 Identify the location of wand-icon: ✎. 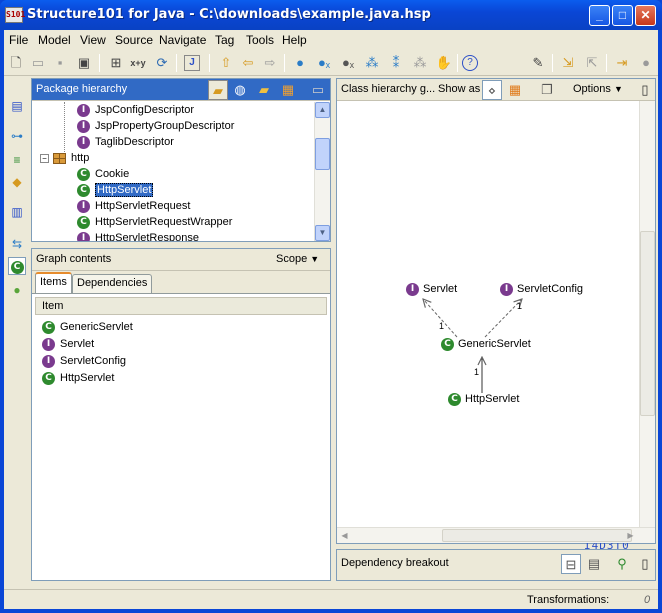
(538, 63).